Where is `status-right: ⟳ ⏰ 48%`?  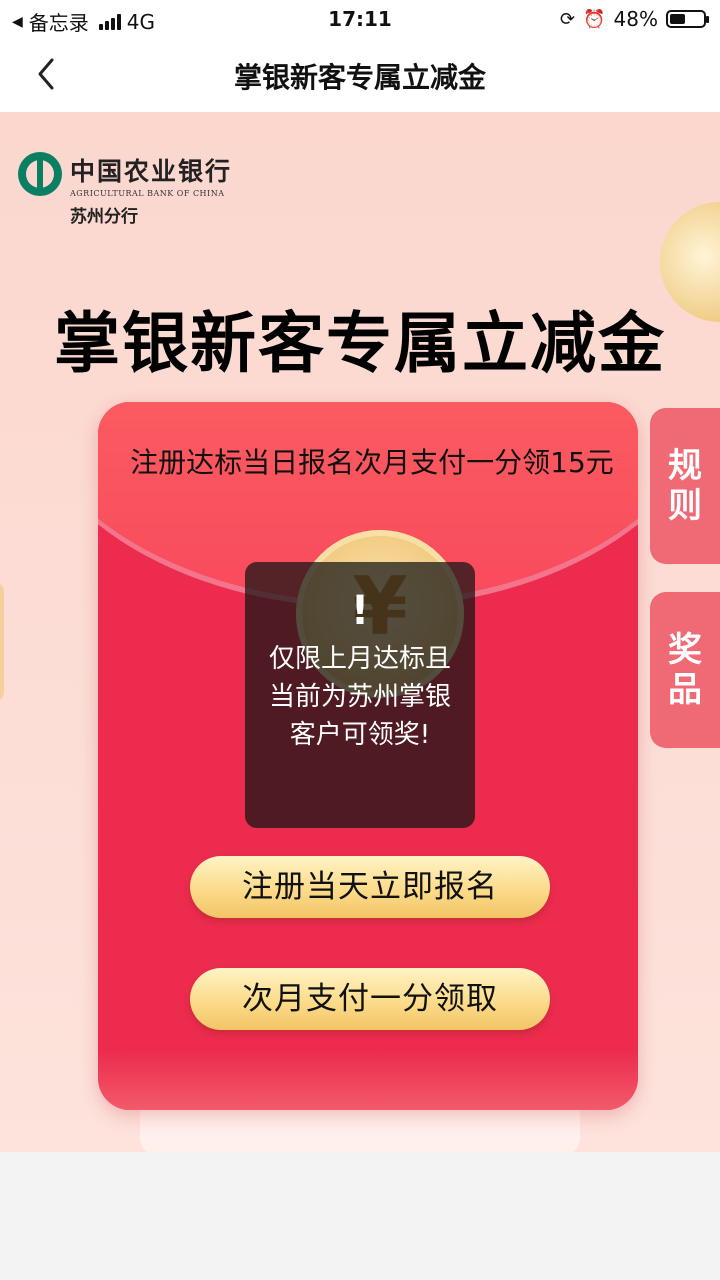
status-right: ⟳ ⏰ 48% is located at coordinates (634, 19).